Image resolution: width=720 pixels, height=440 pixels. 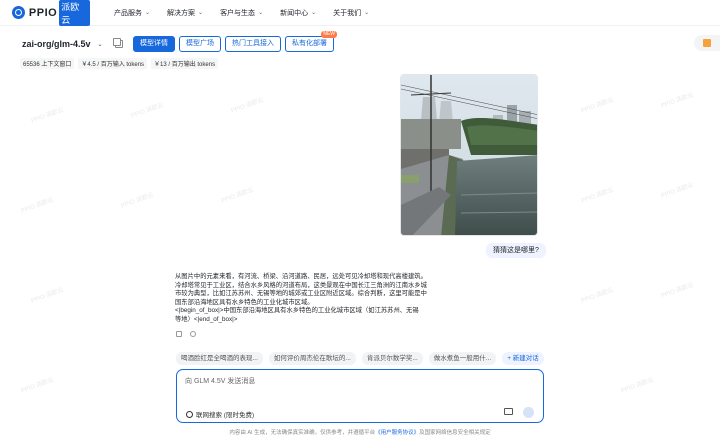 What do you see at coordinates (18, 12) in the screenshot?
I see `logo-icon` at bounding box center [18, 12].